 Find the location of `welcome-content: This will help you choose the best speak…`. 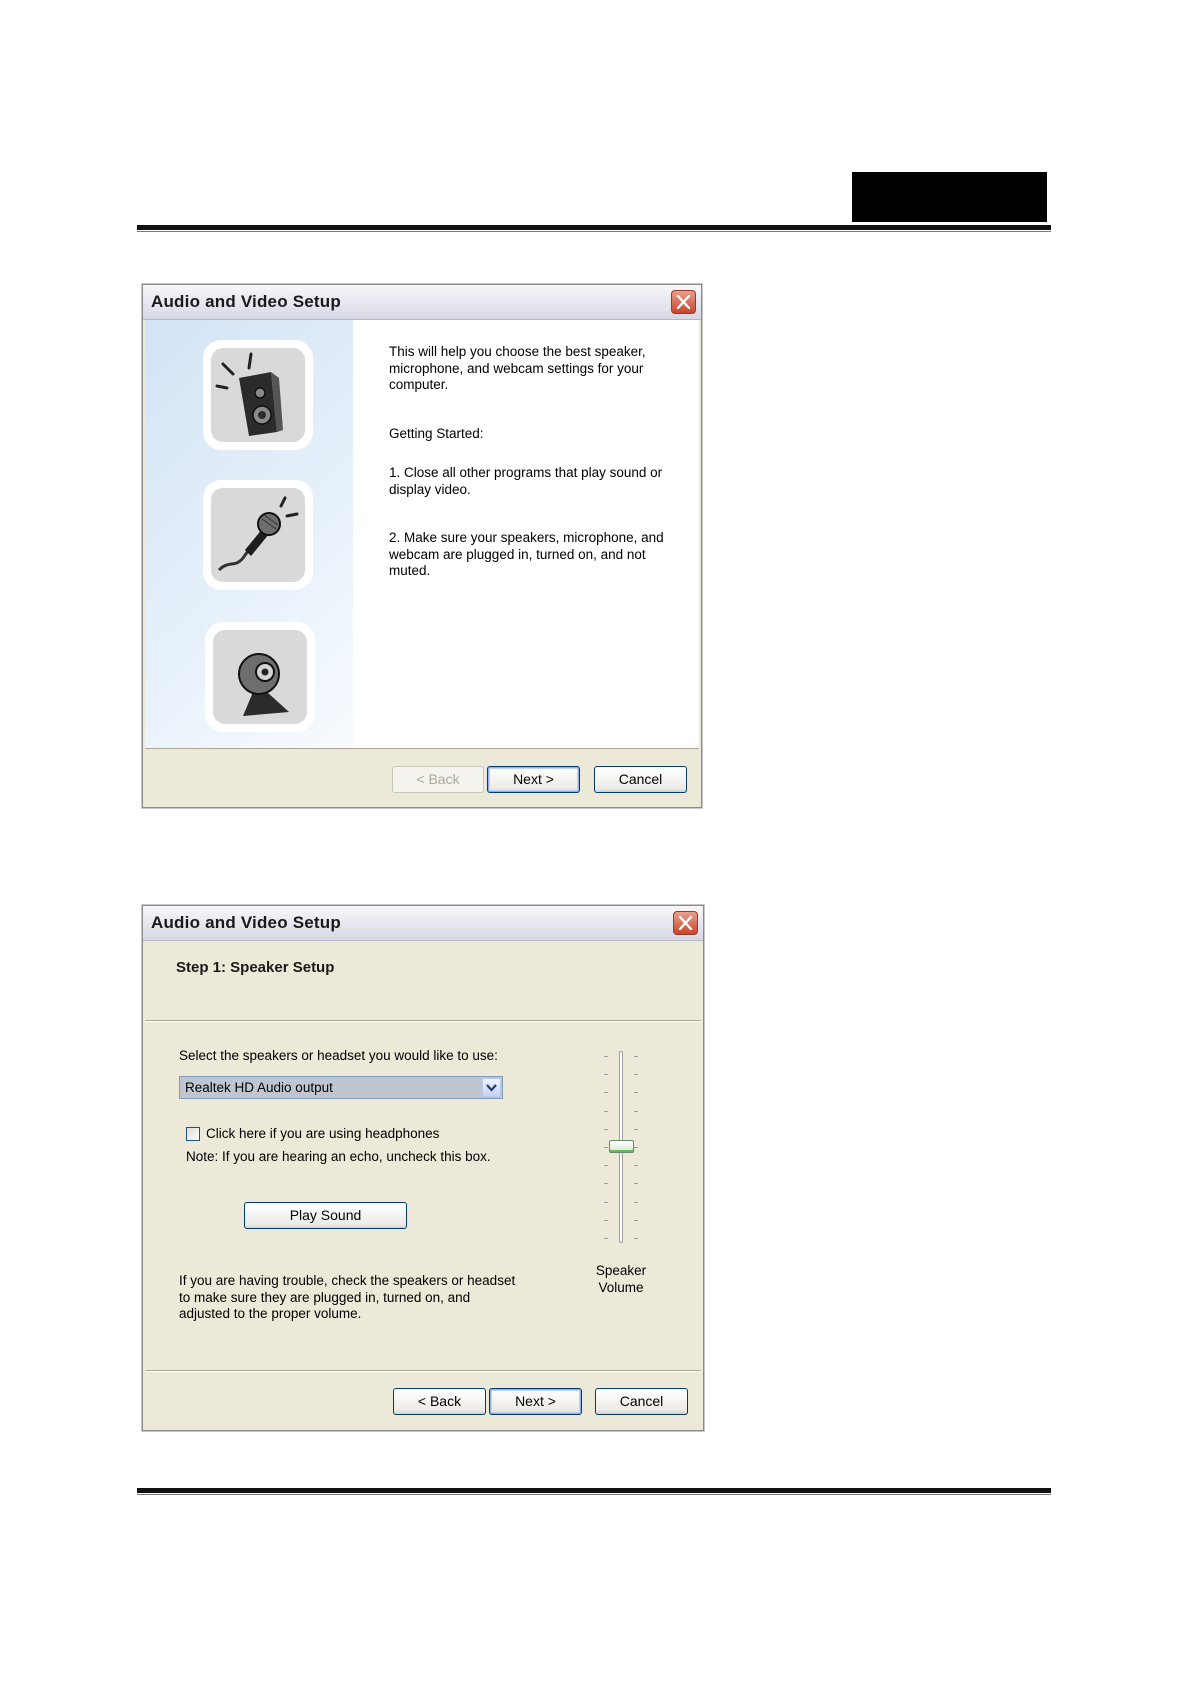

welcome-content: This will help you choose the best speak… is located at coordinates (422, 534).